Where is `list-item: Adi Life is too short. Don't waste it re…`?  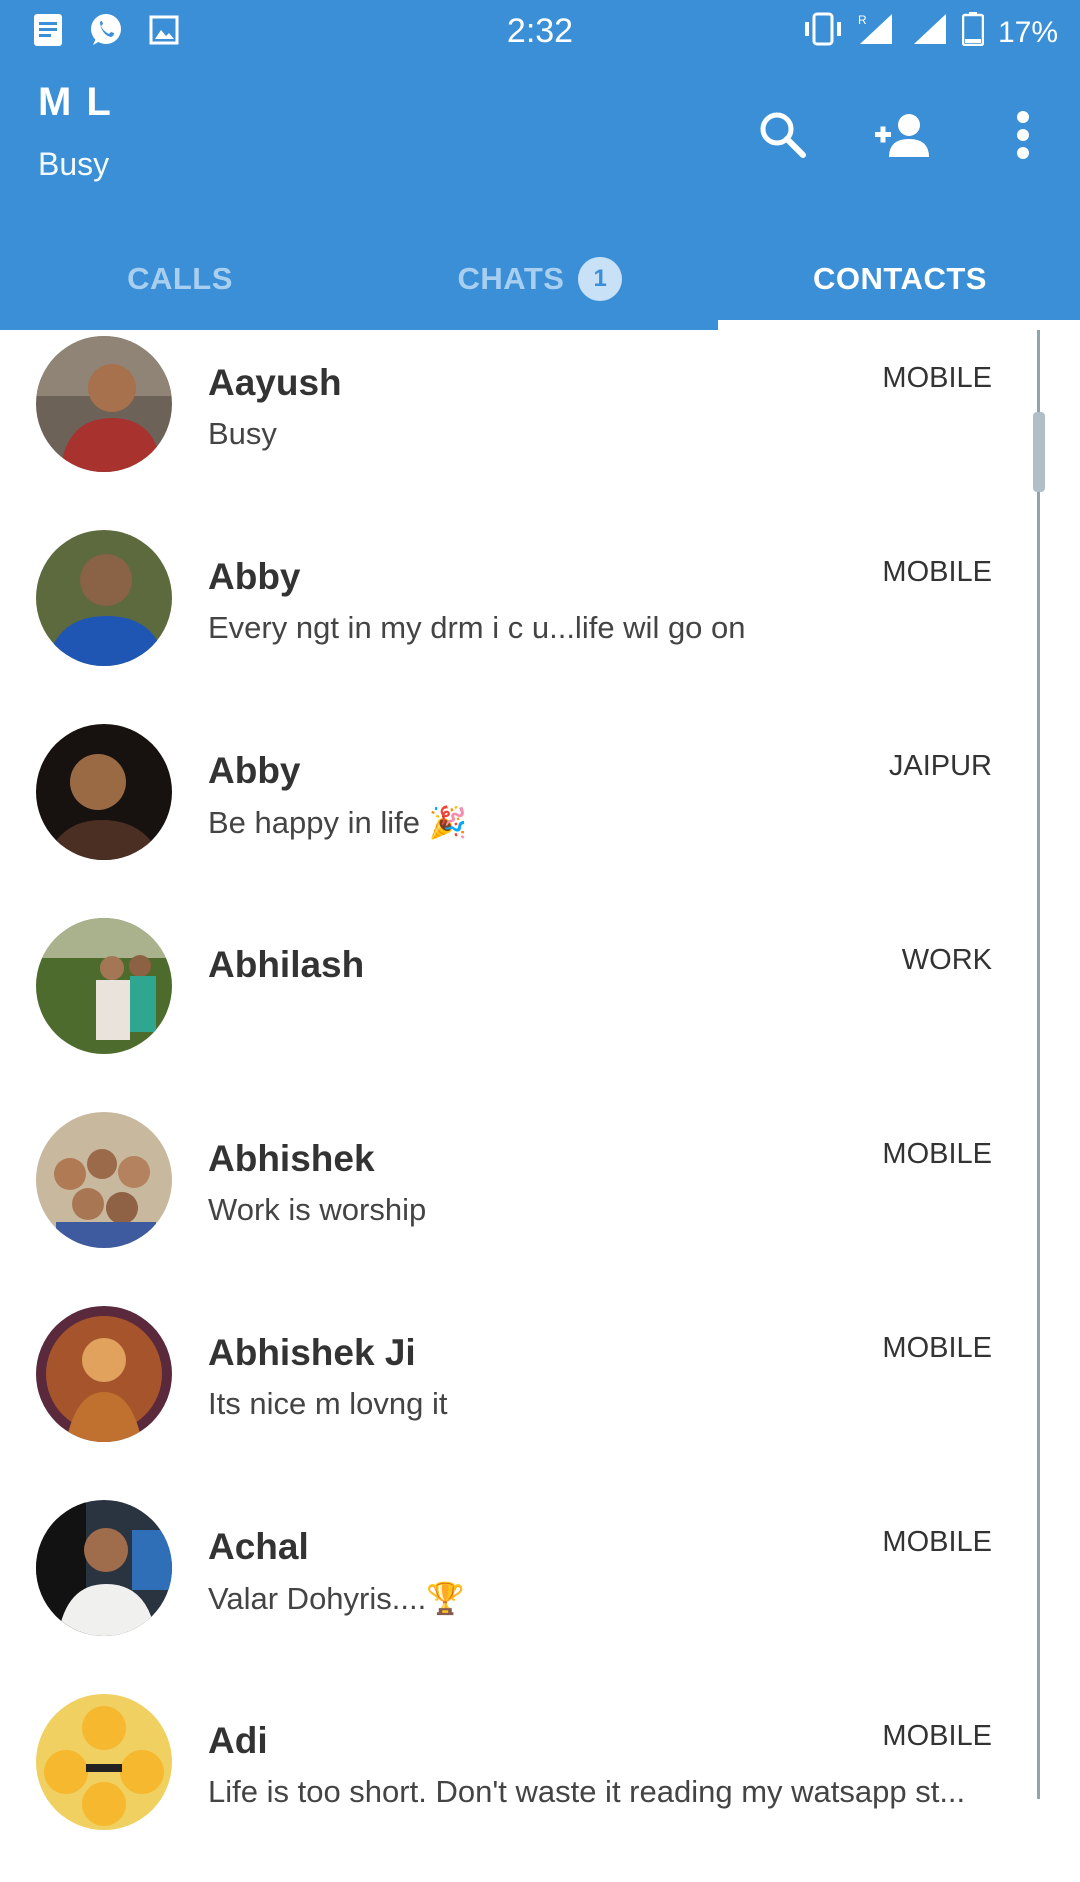
list-item: Adi Life is too short. Don't waste it re… is located at coordinates (520, 1785).